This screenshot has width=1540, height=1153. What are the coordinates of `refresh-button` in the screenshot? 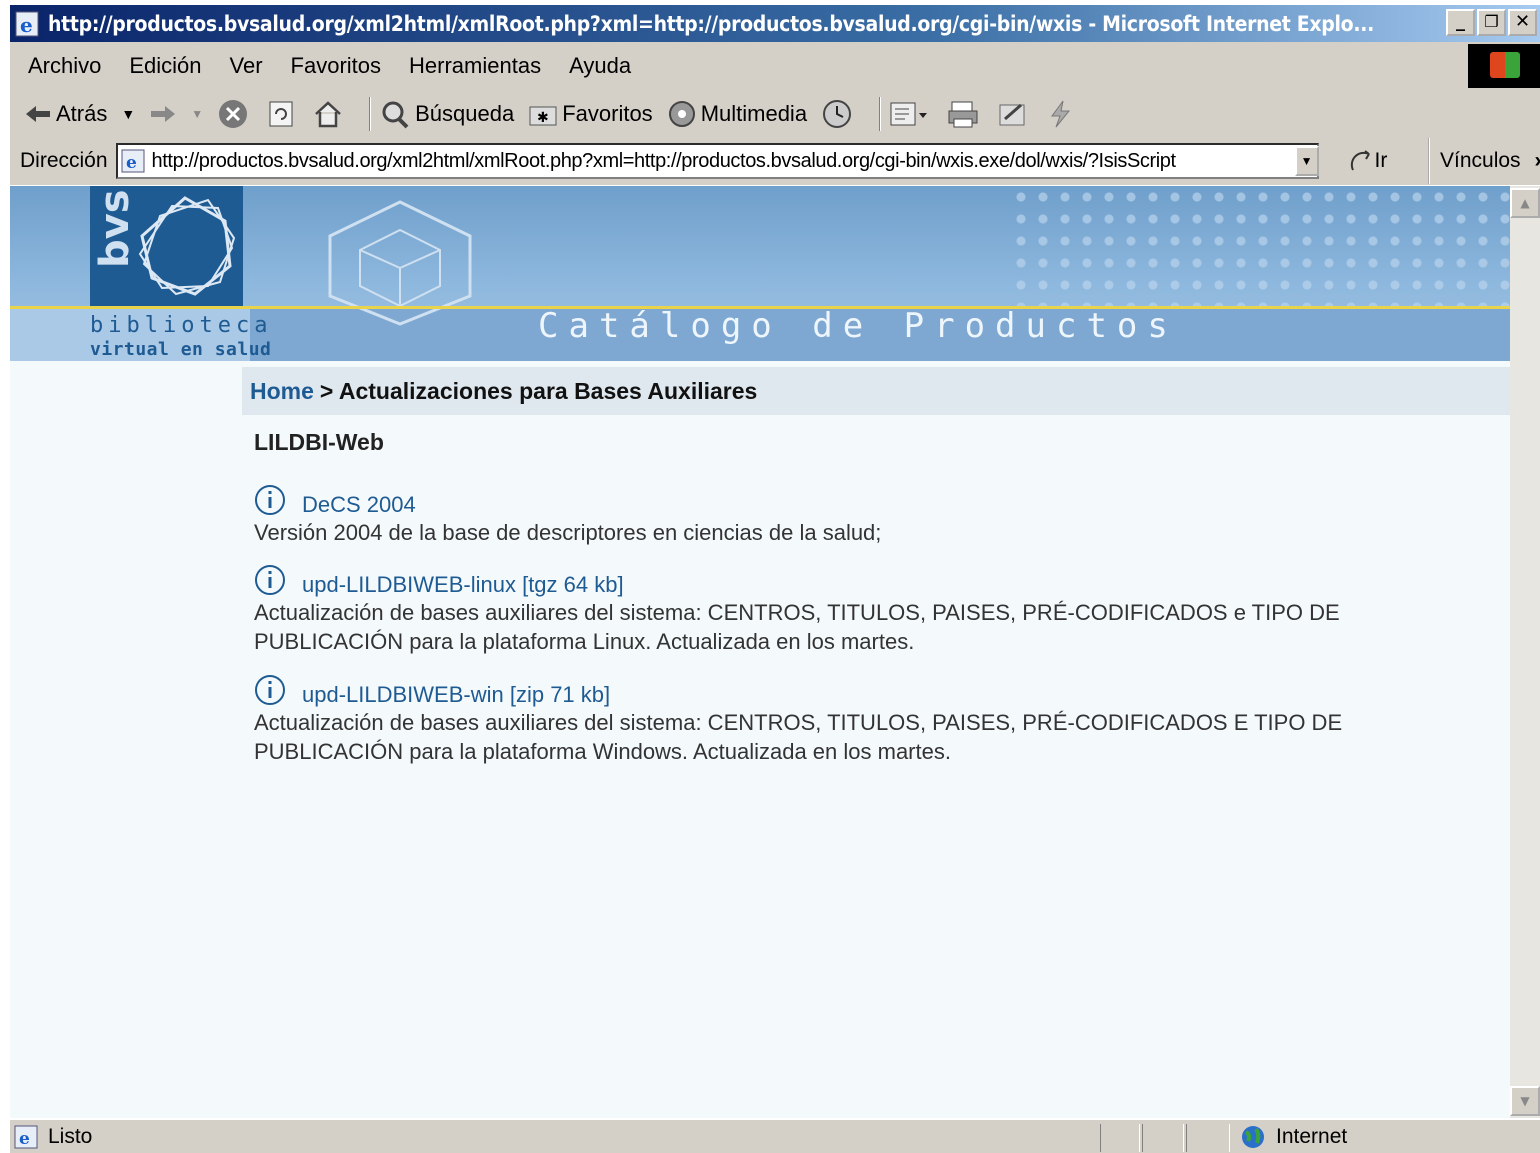 It's located at (283, 114).